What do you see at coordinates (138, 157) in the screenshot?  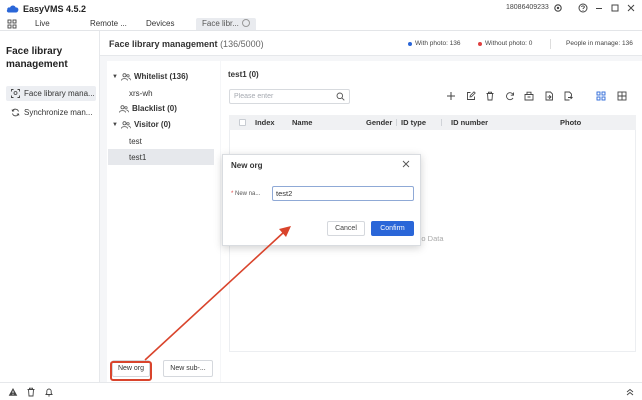 I see `tree-node-label: test1` at bounding box center [138, 157].